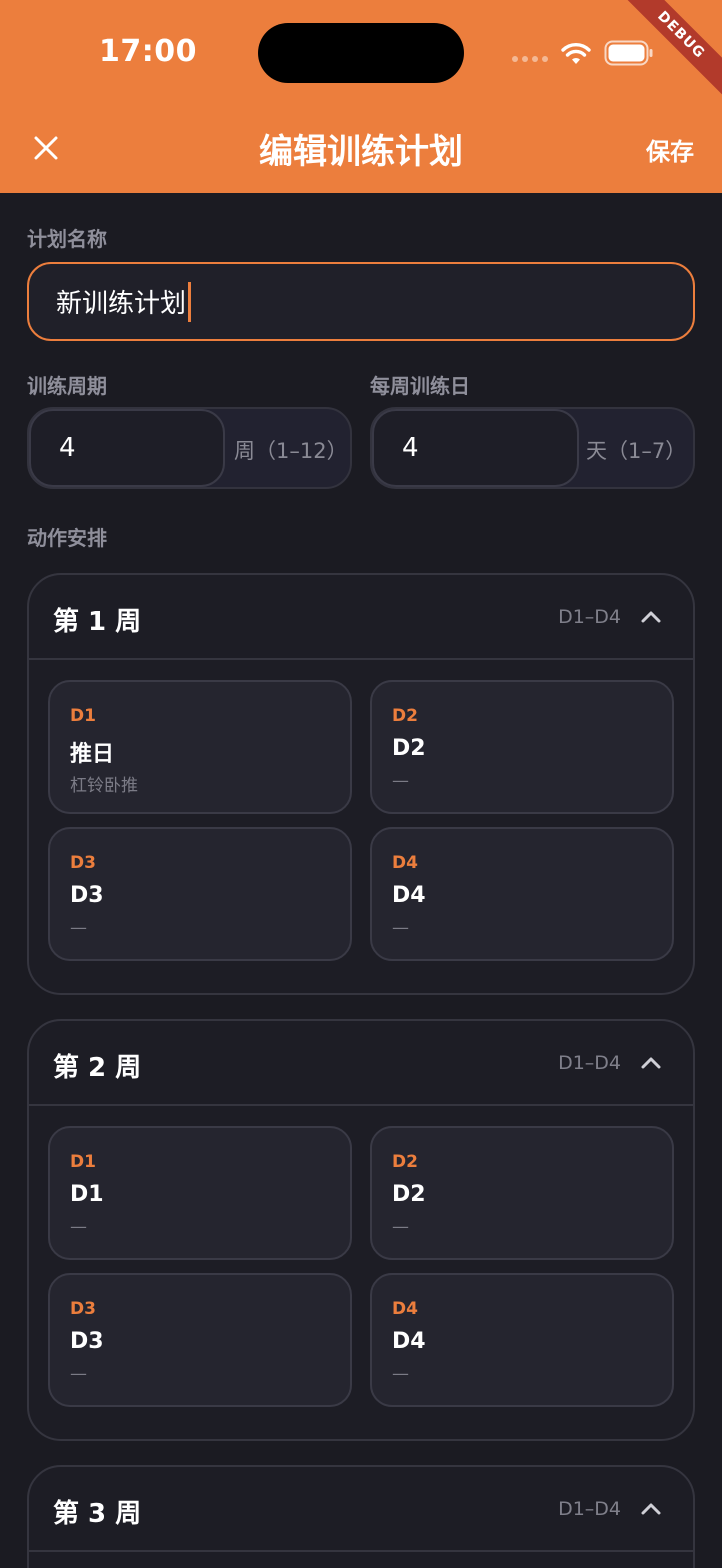 The width and height of the screenshot is (722, 1568). What do you see at coordinates (361, 617) in the screenshot?
I see `week-header: 第 1 周 D1–D4` at bounding box center [361, 617].